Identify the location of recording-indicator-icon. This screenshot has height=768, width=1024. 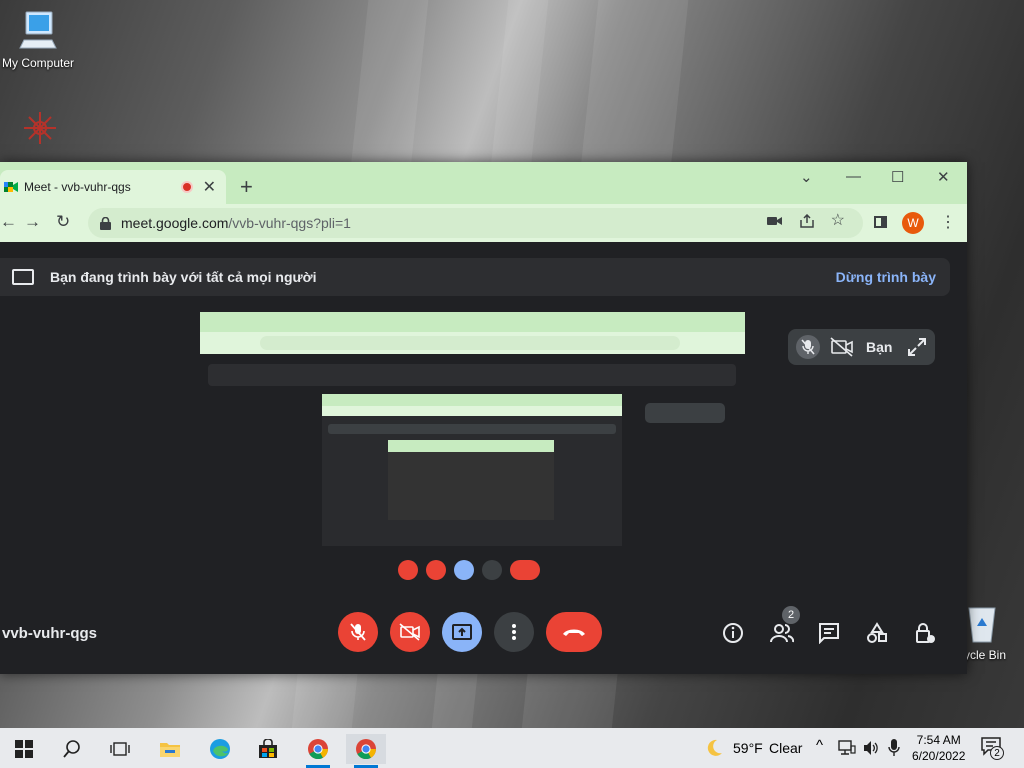
(186, 187).